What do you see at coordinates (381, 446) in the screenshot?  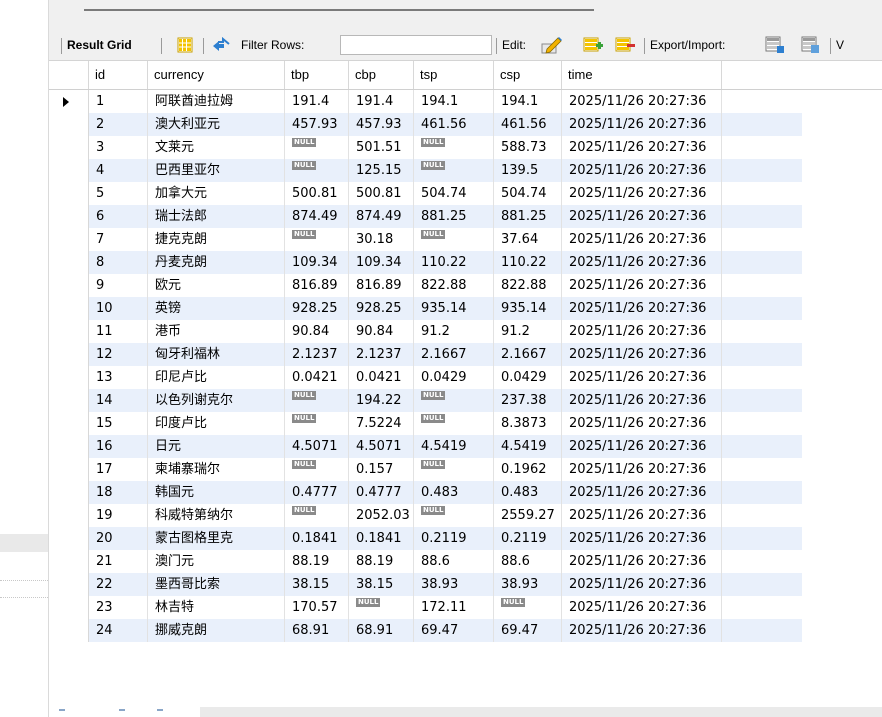 I see `cell-cbp: 4.5071` at bounding box center [381, 446].